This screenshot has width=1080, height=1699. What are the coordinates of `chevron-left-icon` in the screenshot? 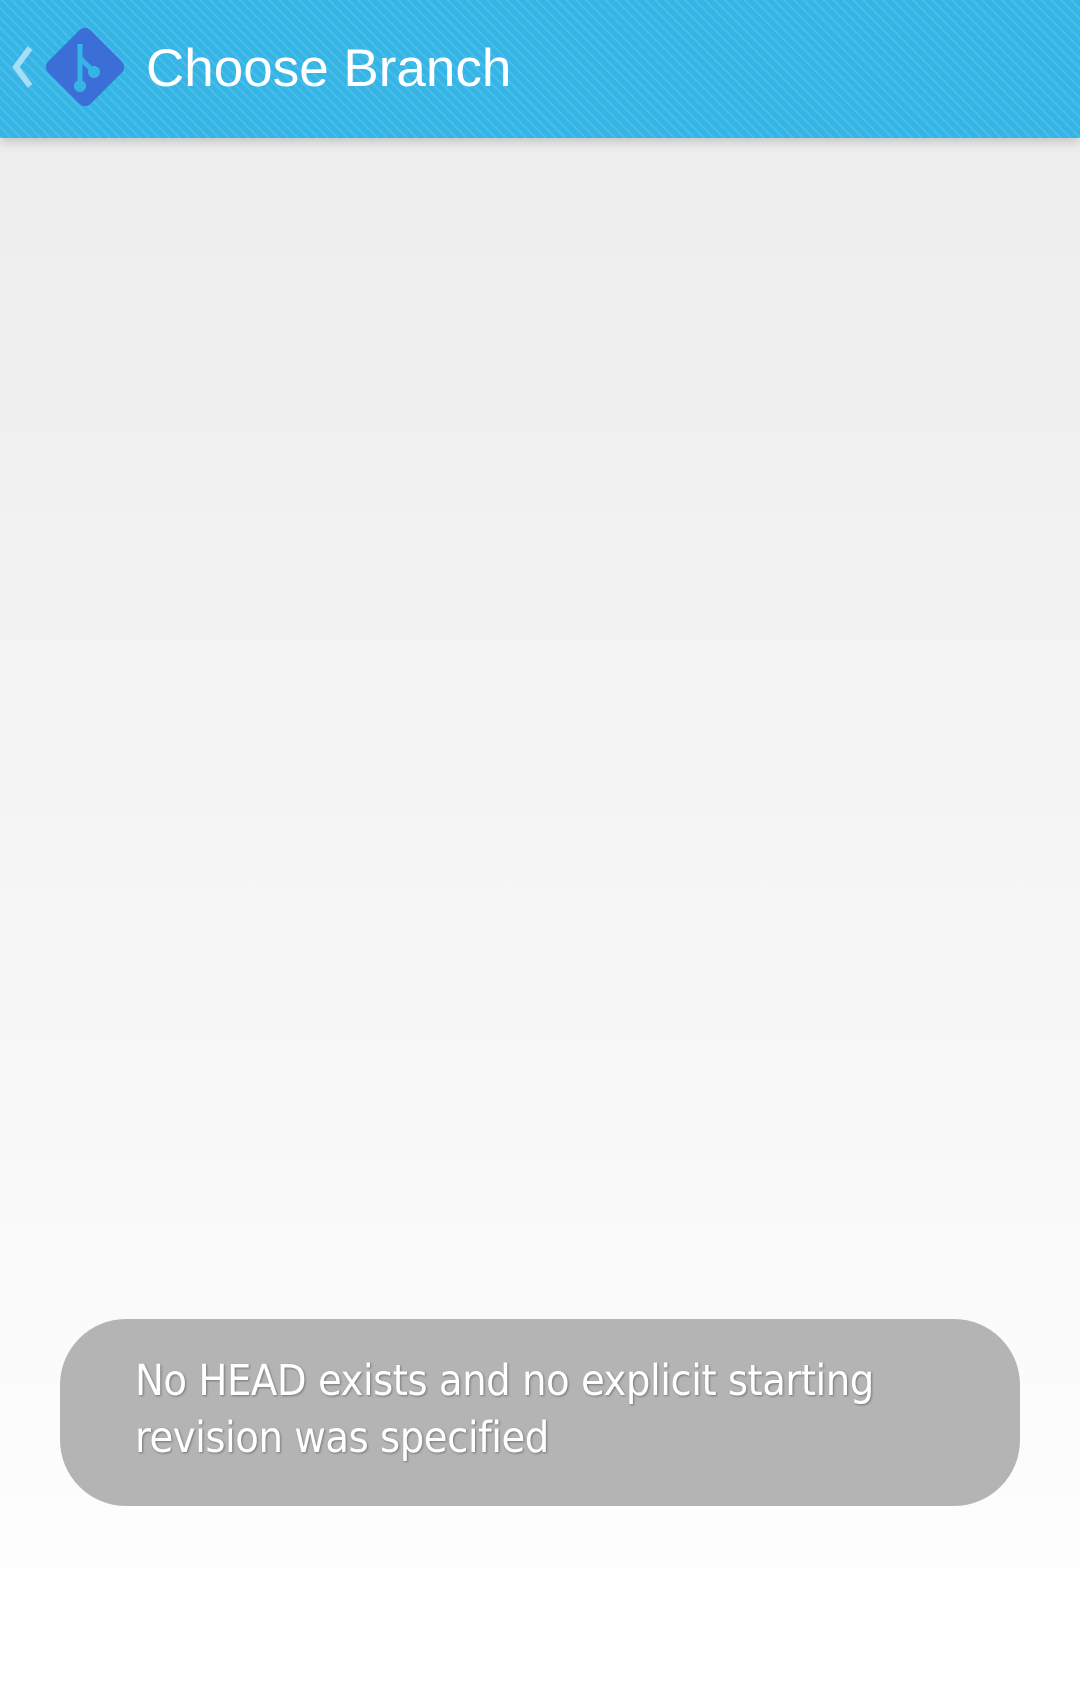 It's located at (22, 67).